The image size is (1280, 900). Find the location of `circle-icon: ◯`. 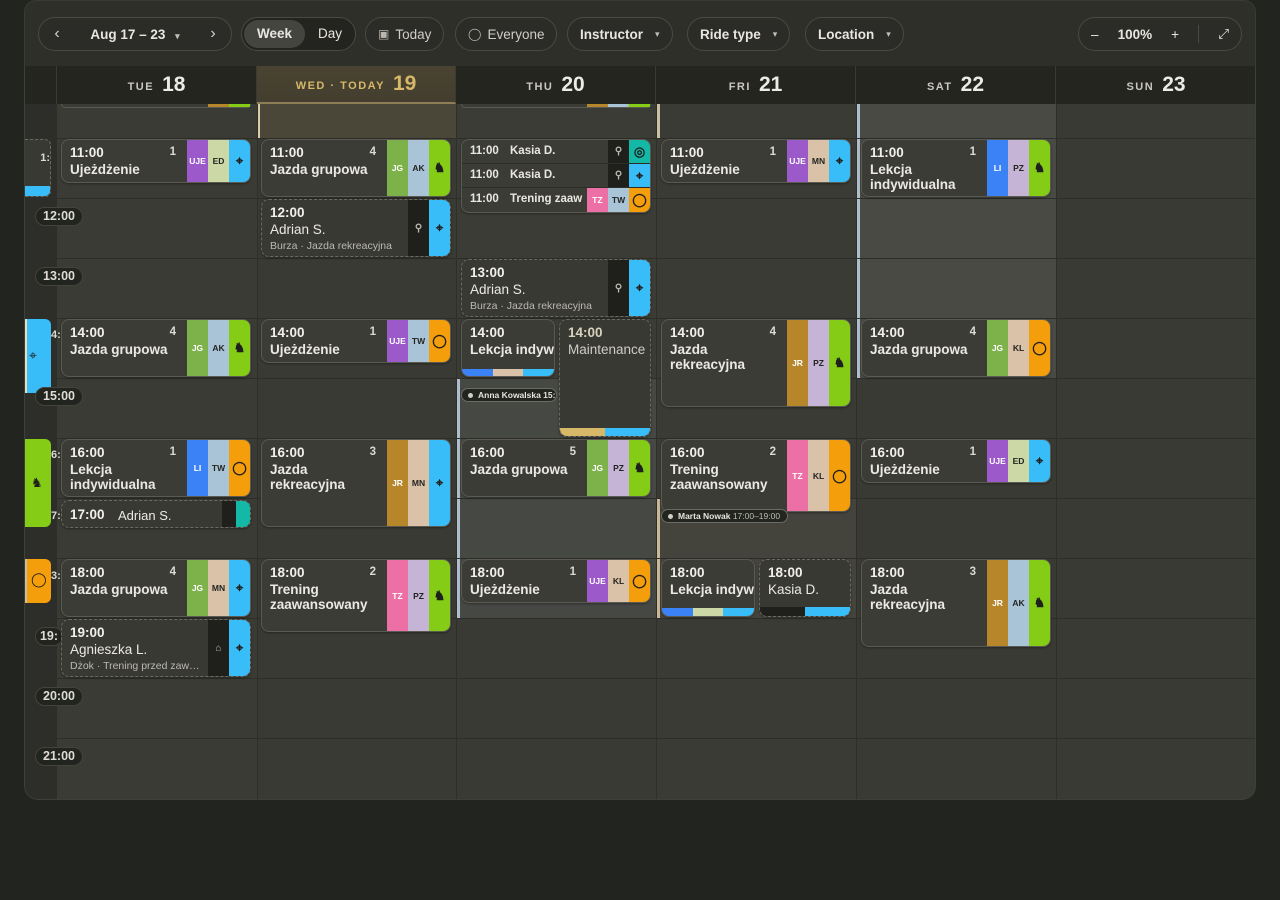

circle-icon: ◯ is located at coordinates (439, 340).